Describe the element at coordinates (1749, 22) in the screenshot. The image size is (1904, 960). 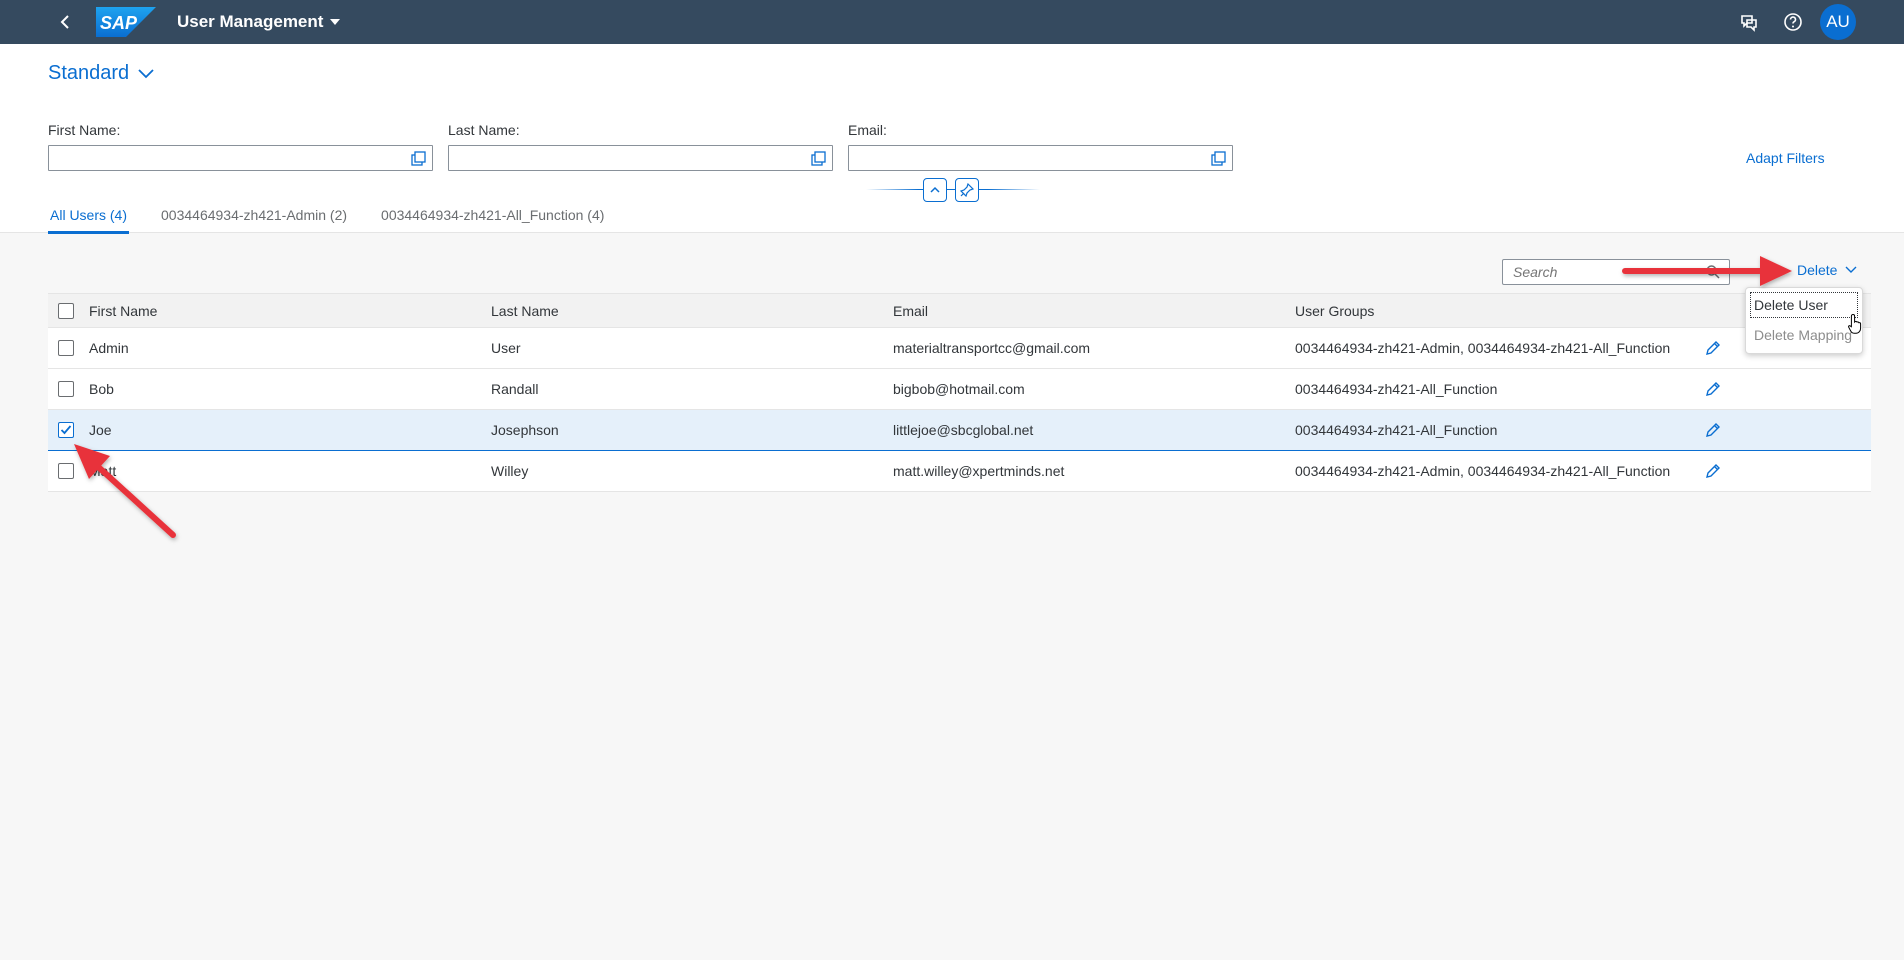
I see `feedback-icon` at that location.